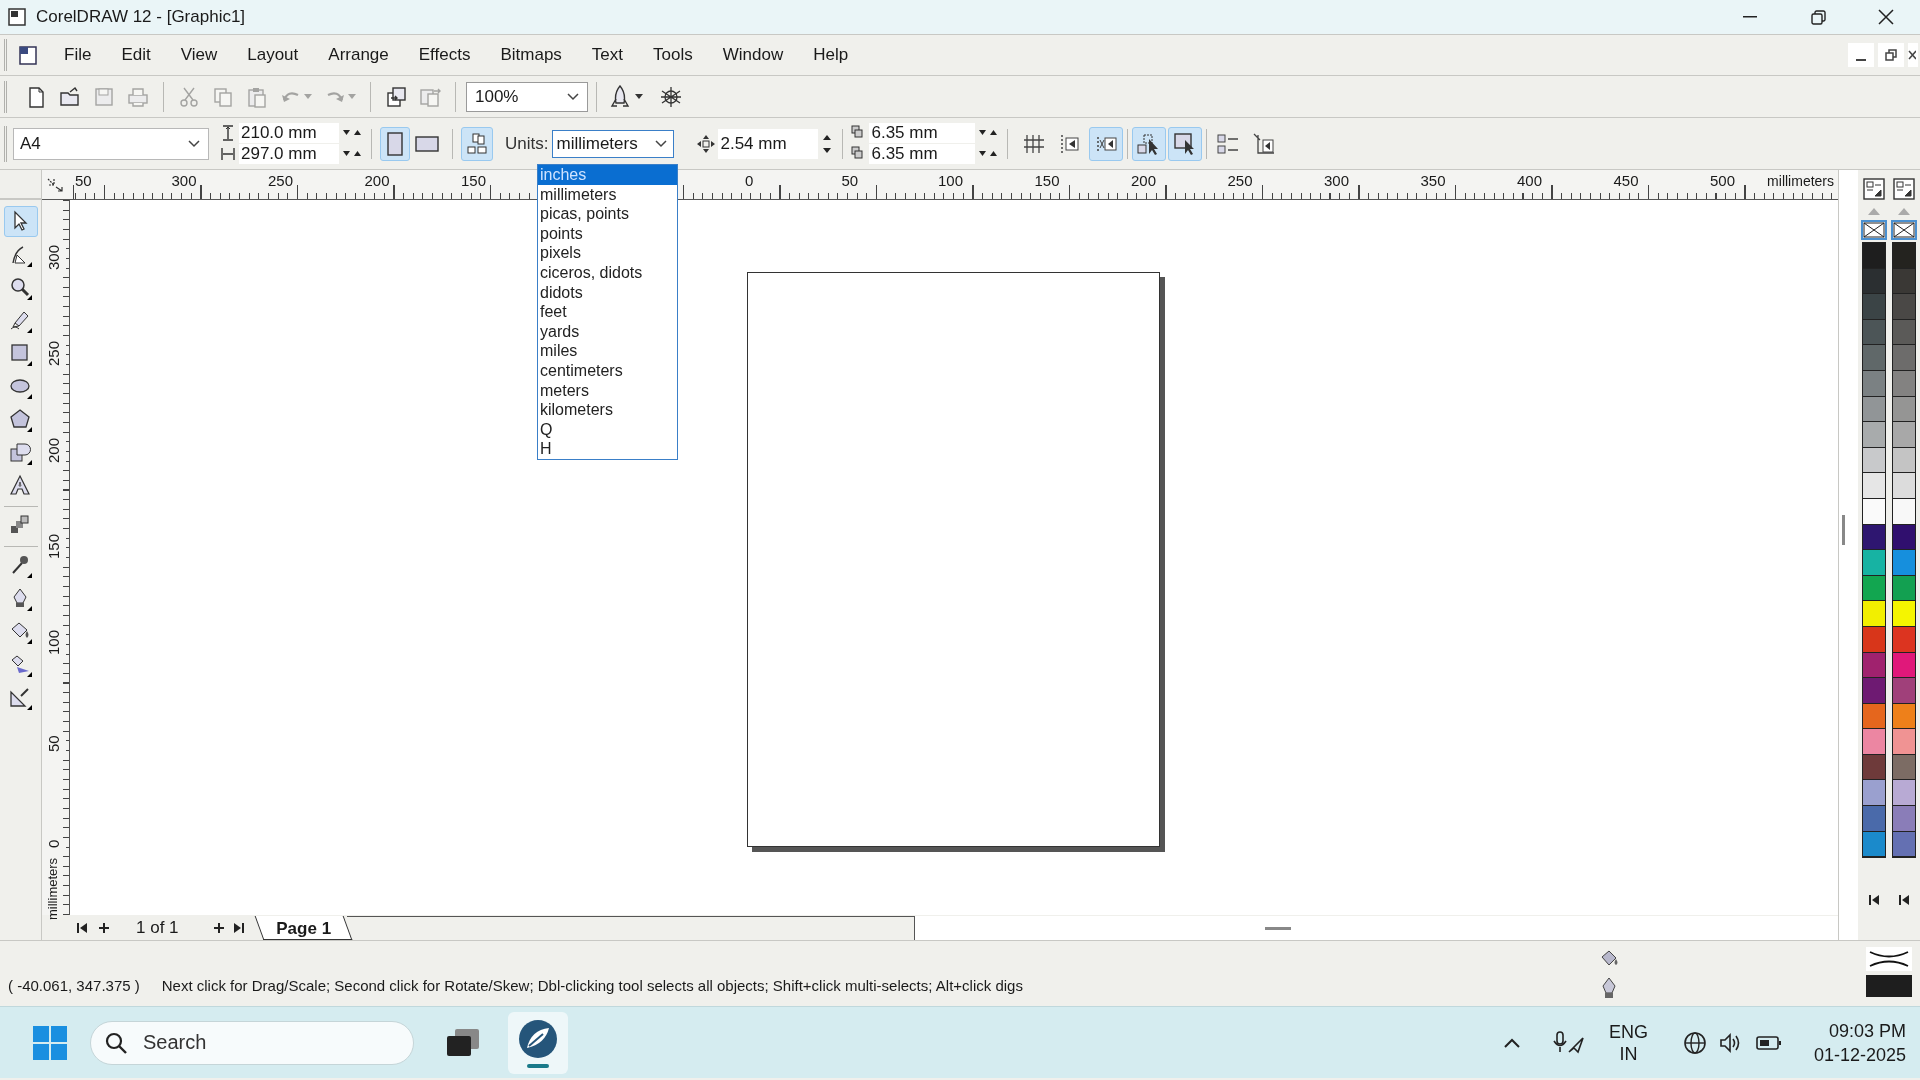 The image size is (1920, 1080). What do you see at coordinates (1843, 530) in the screenshot?
I see `vertical-scrollbar-thumb` at bounding box center [1843, 530].